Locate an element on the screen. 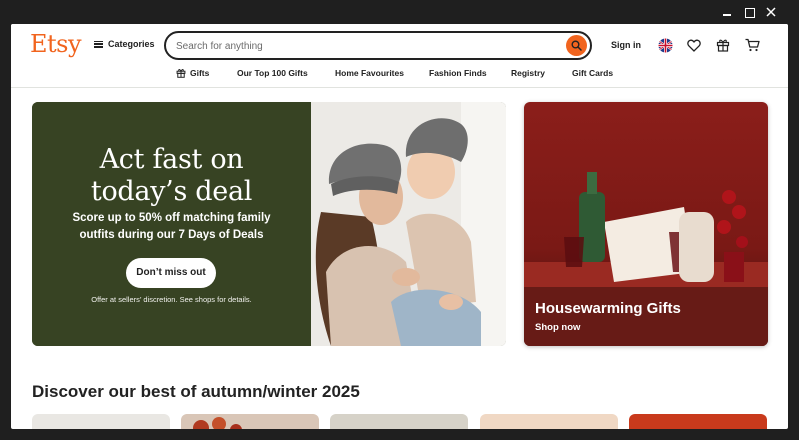  search-bar is located at coordinates (378, 45).